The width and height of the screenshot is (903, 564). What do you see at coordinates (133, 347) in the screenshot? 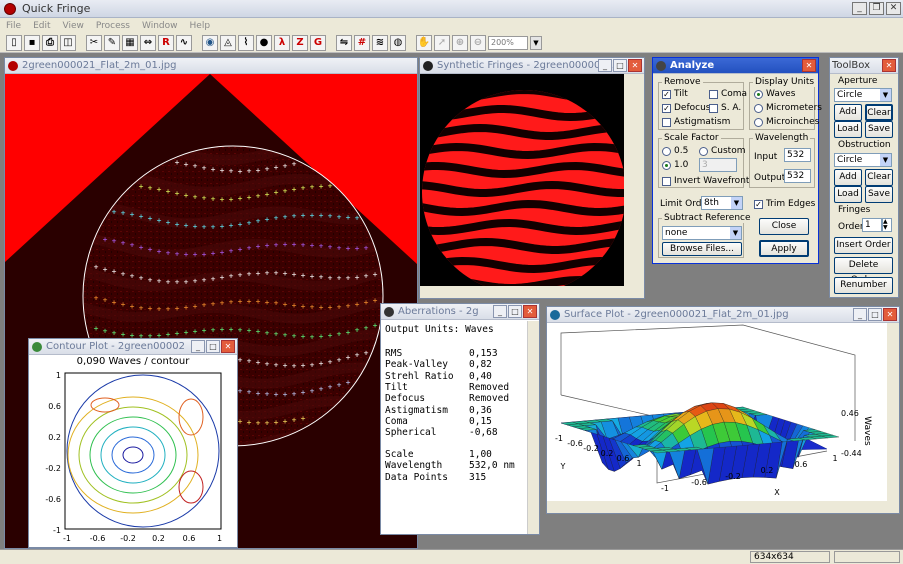
I see `contour-window-titlebar: Contour Plot - 2green000021_ _ □ ✕` at bounding box center [133, 347].